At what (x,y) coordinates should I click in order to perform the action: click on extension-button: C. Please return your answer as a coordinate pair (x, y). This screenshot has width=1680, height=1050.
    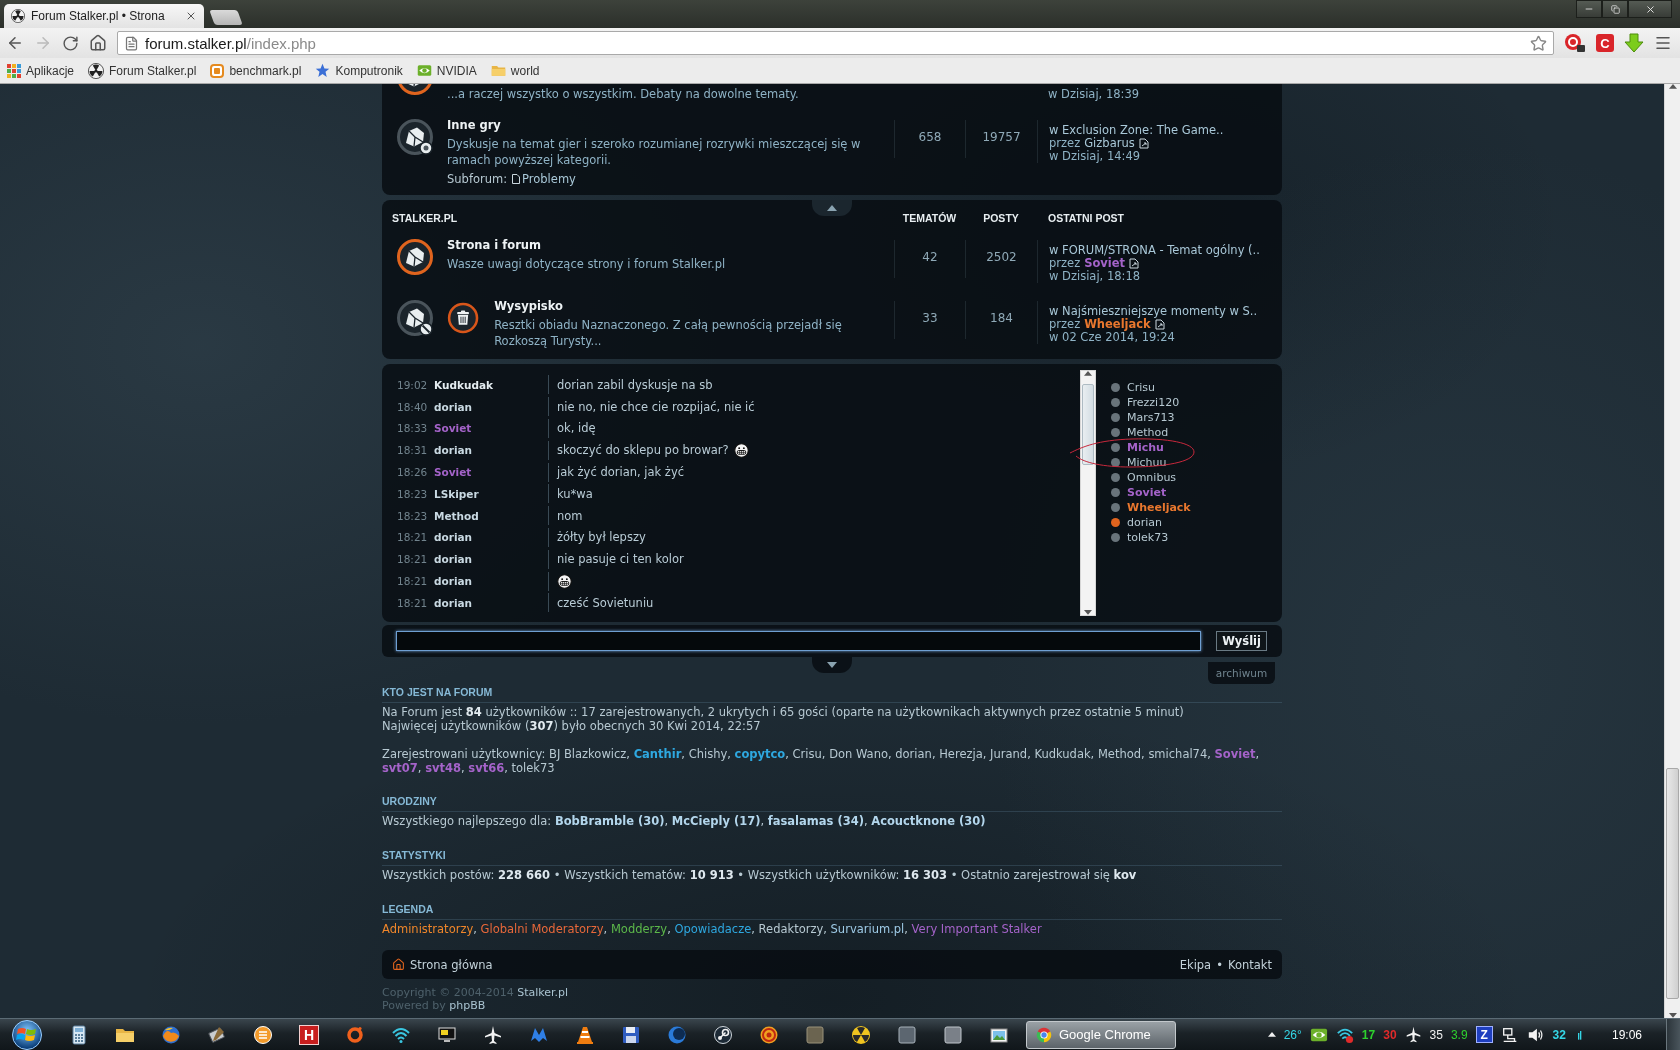
    Looking at the image, I should click on (1605, 43).